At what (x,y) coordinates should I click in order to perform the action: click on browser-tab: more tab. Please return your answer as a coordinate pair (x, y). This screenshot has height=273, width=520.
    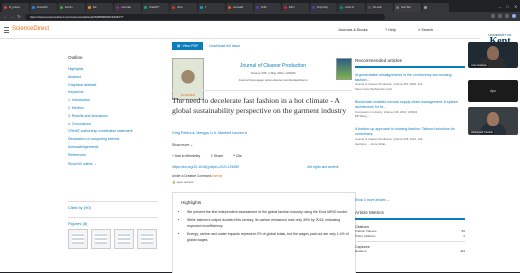
    Looking at the image, I should click on (127, 7).